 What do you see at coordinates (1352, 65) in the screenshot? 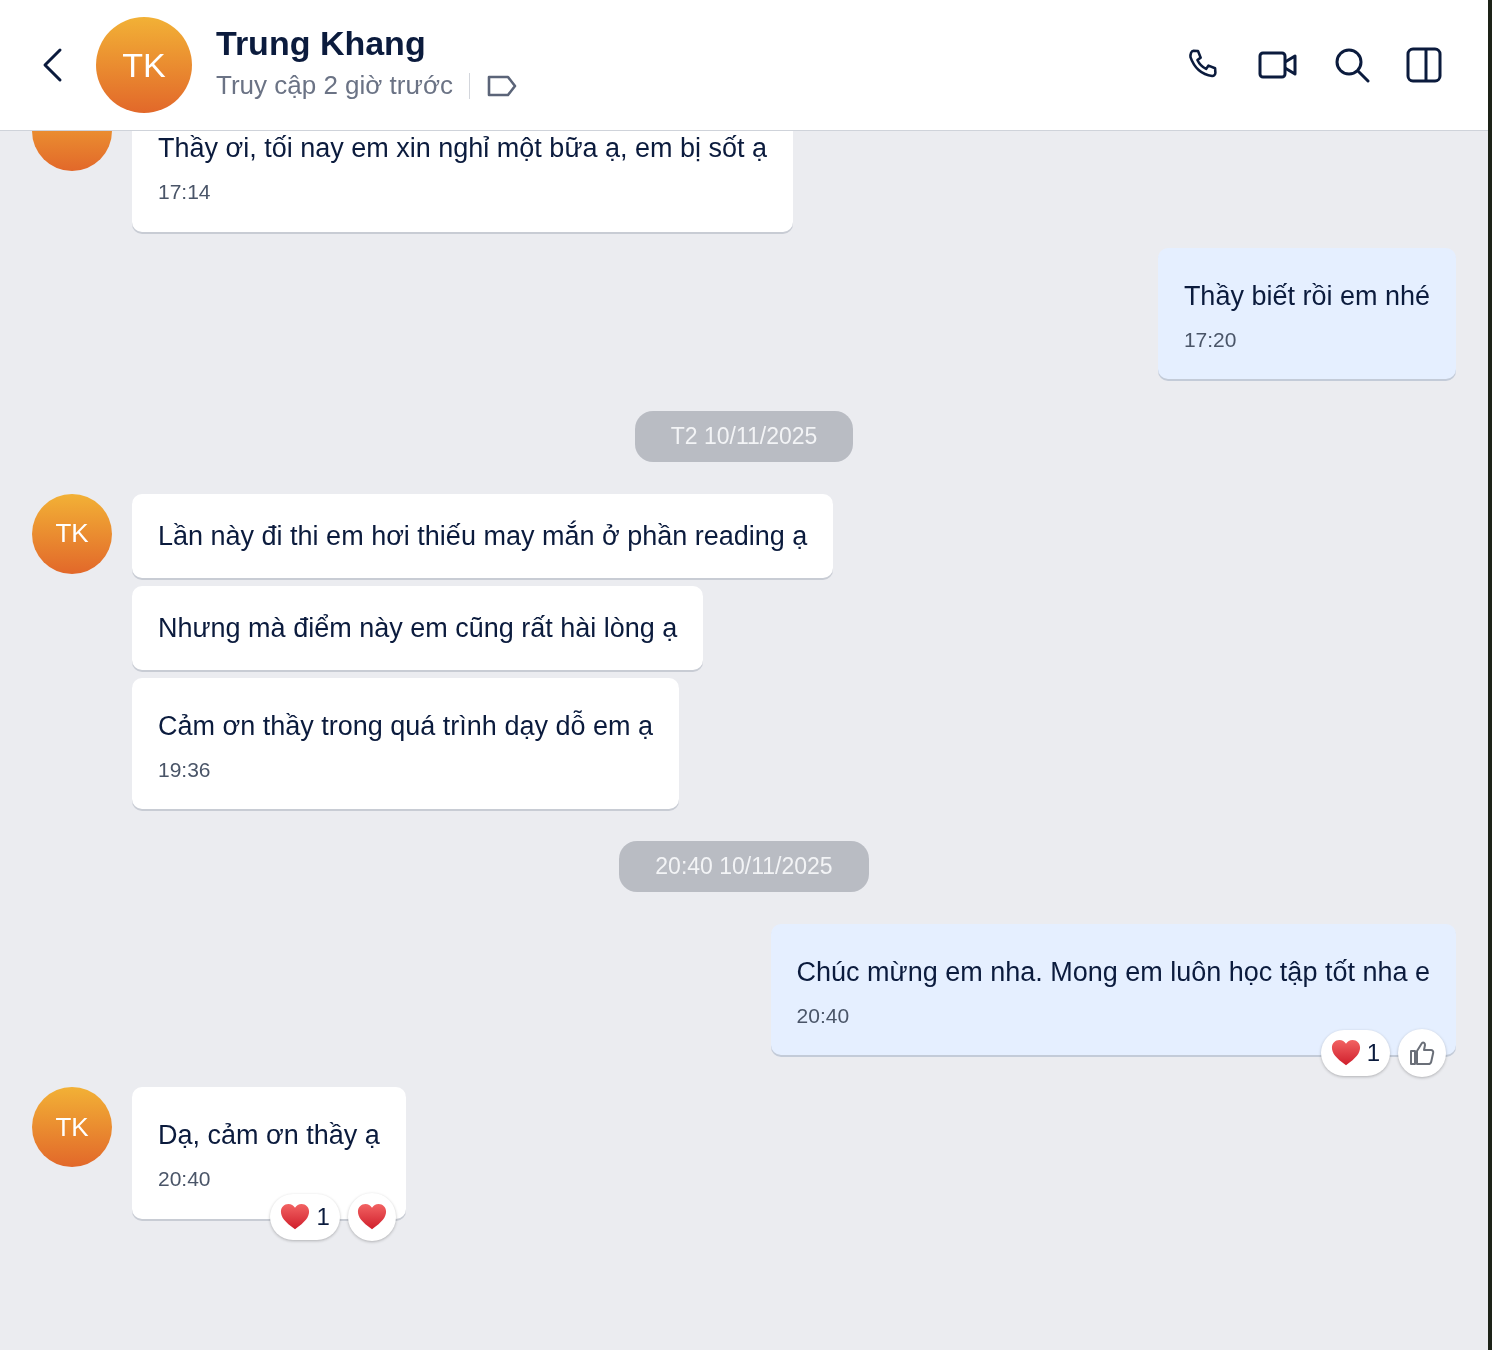
I see `search-icon` at bounding box center [1352, 65].